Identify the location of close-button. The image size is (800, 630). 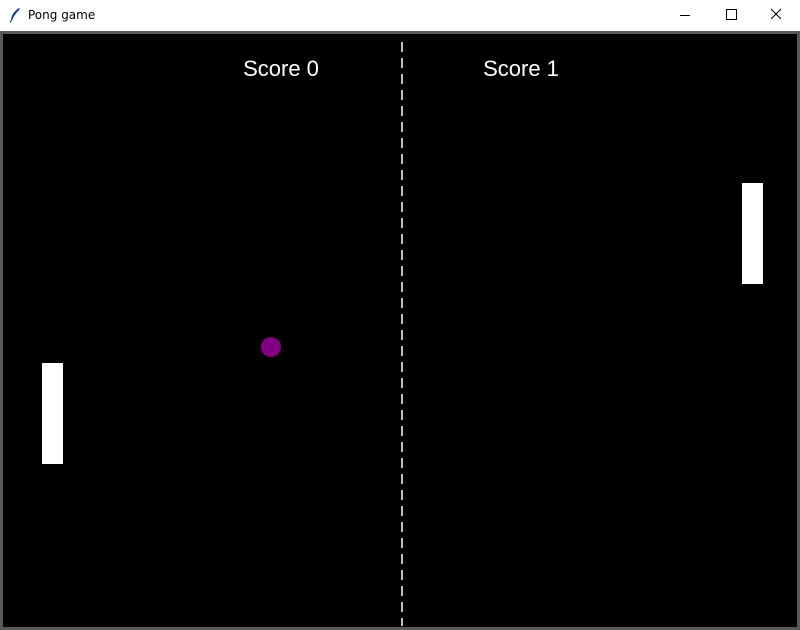
(777, 15).